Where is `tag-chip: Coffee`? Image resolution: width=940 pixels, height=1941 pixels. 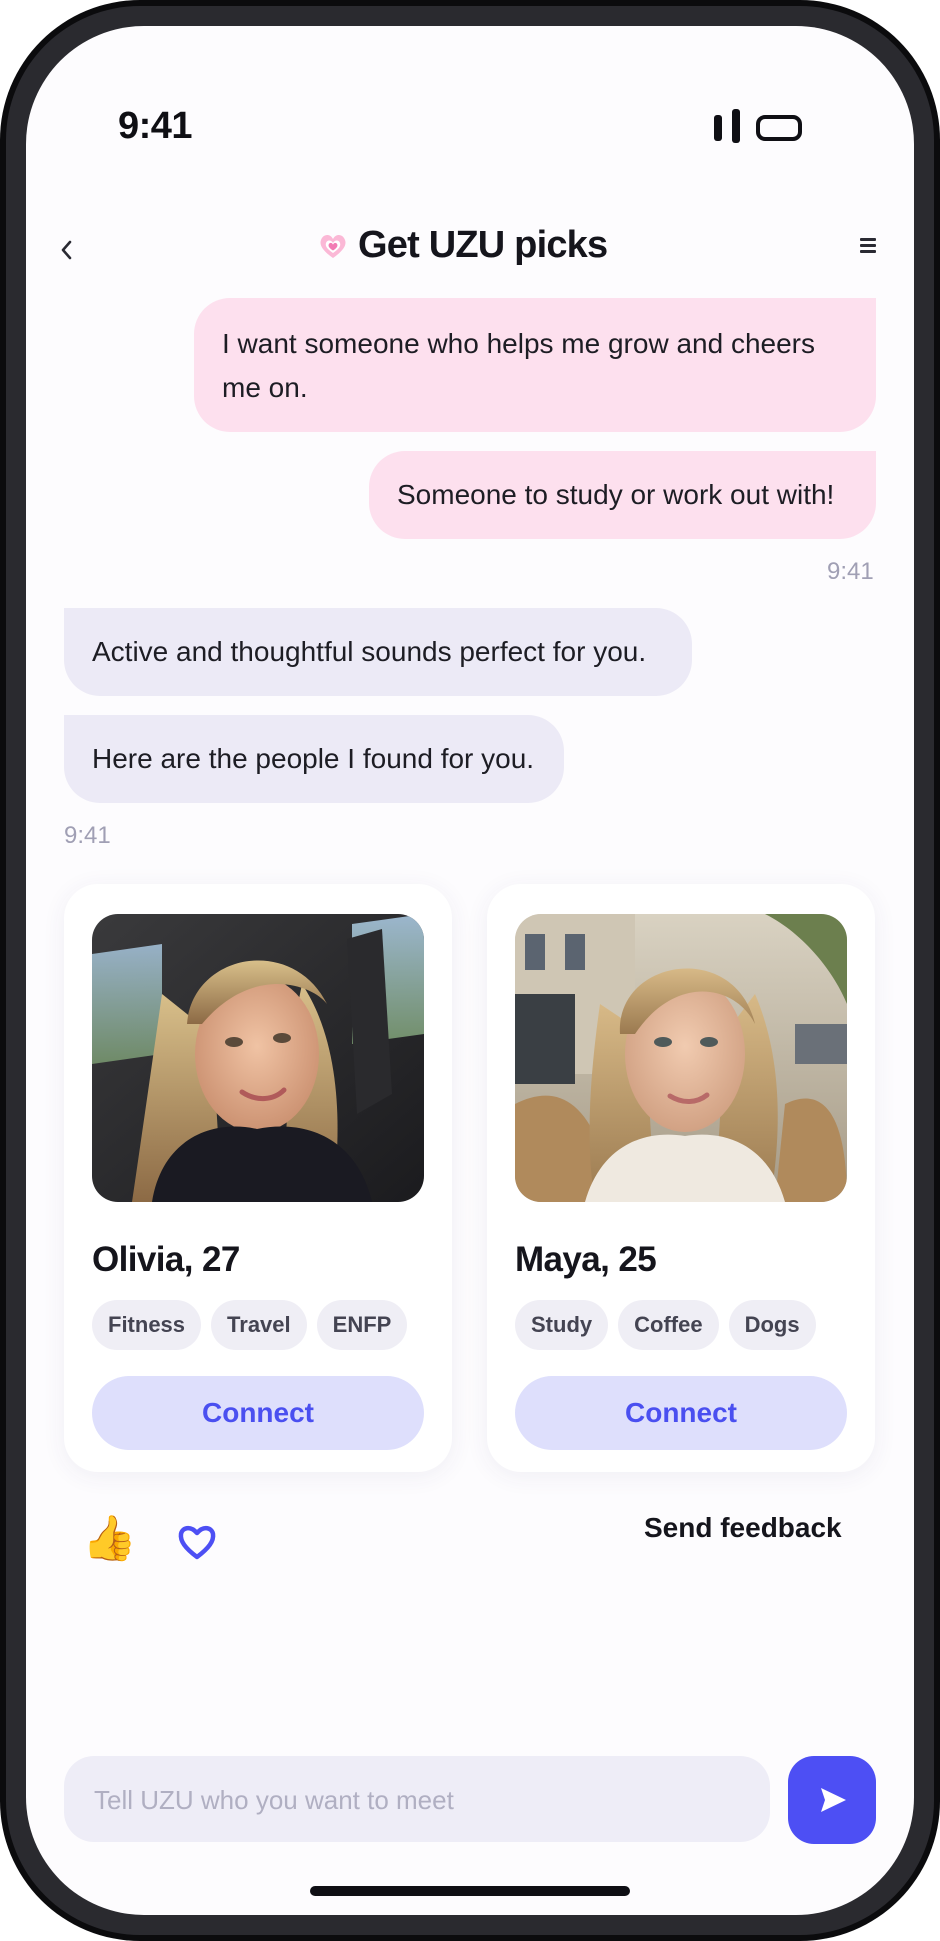 tag-chip: Coffee is located at coordinates (668, 1325).